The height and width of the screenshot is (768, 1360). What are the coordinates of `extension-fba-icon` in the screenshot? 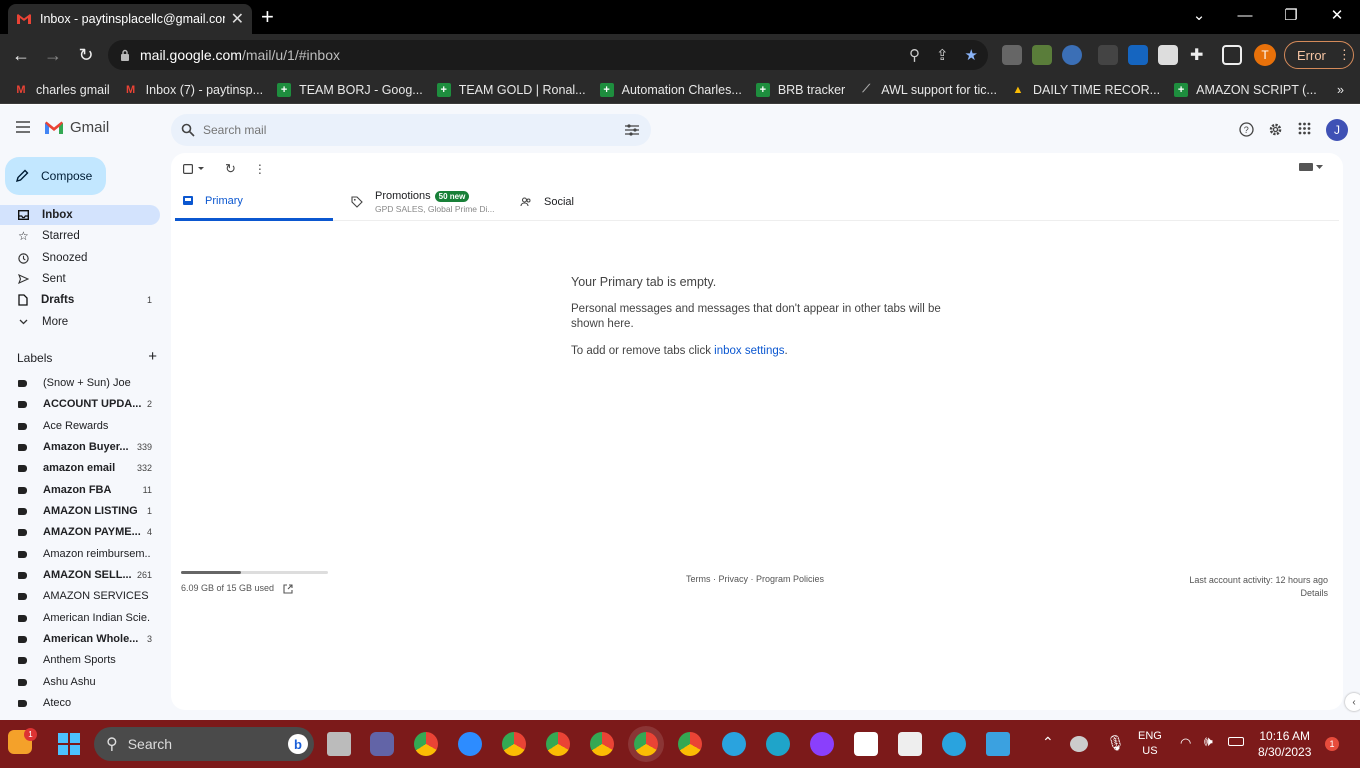 It's located at (1138, 55).